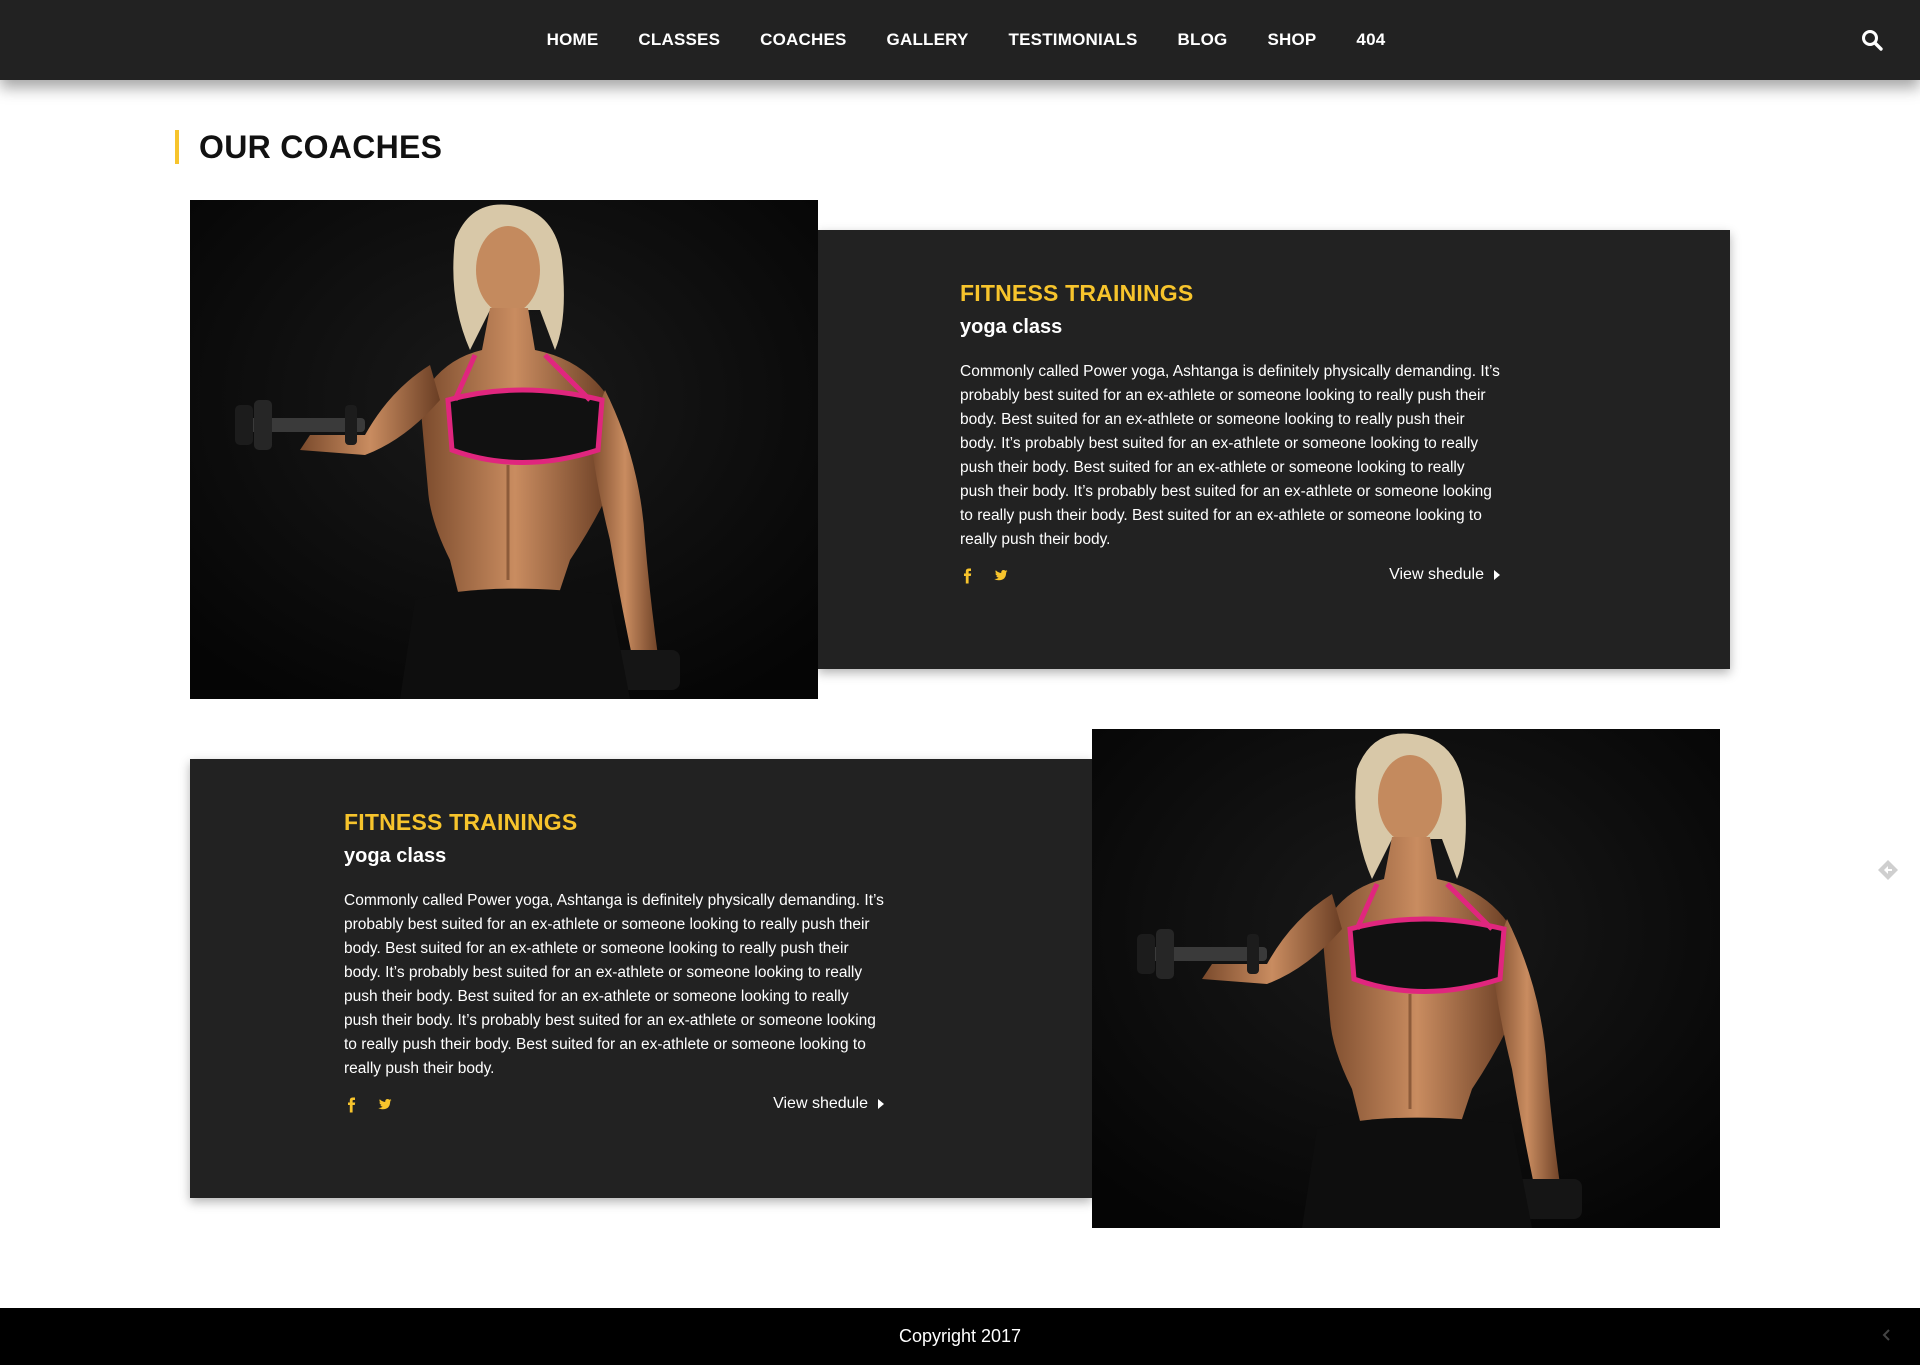 This screenshot has height=1365, width=1920. I want to click on nav-item-404: 404, so click(1370, 40).